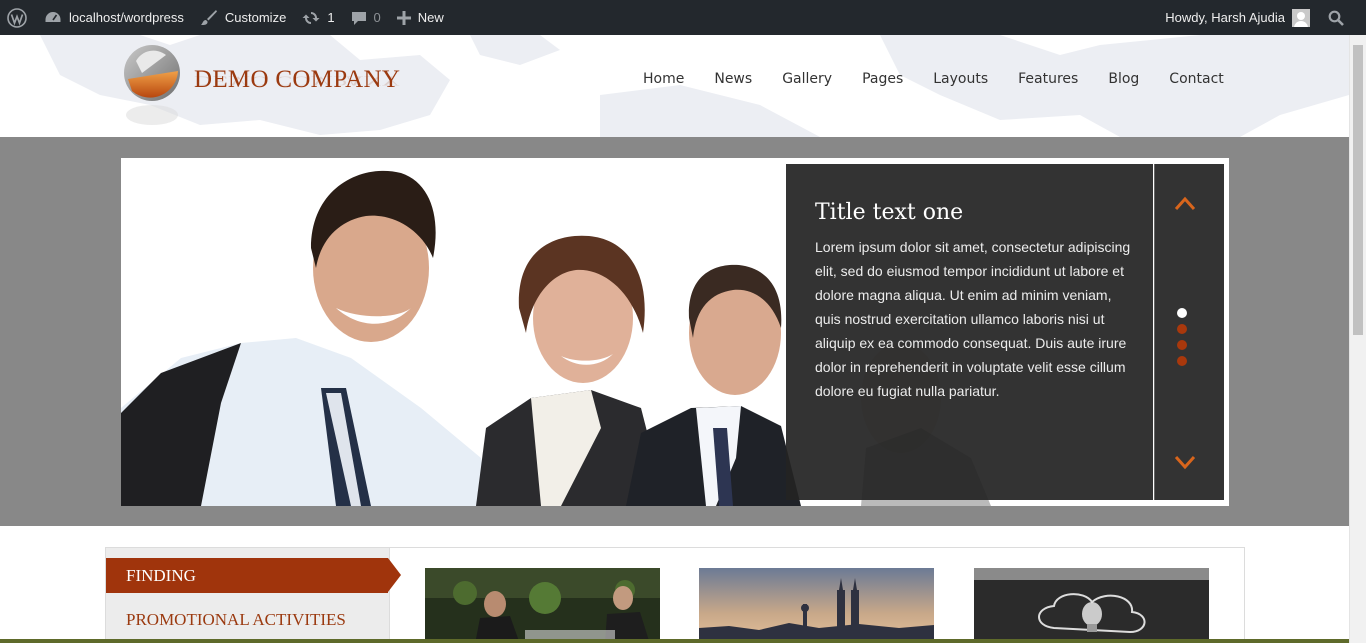 The height and width of the screenshot is (643, 1366). What do you see at coordinates (358, 18) in the screenshot?
I see `comment-icon` at bounding box center [358, 18].